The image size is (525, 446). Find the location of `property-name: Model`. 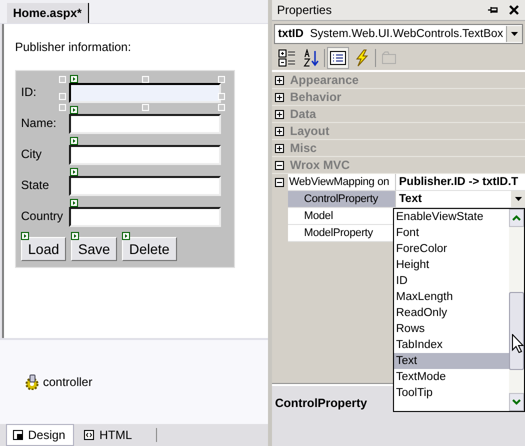

property-name: Model is located at coordinates (342, 216).